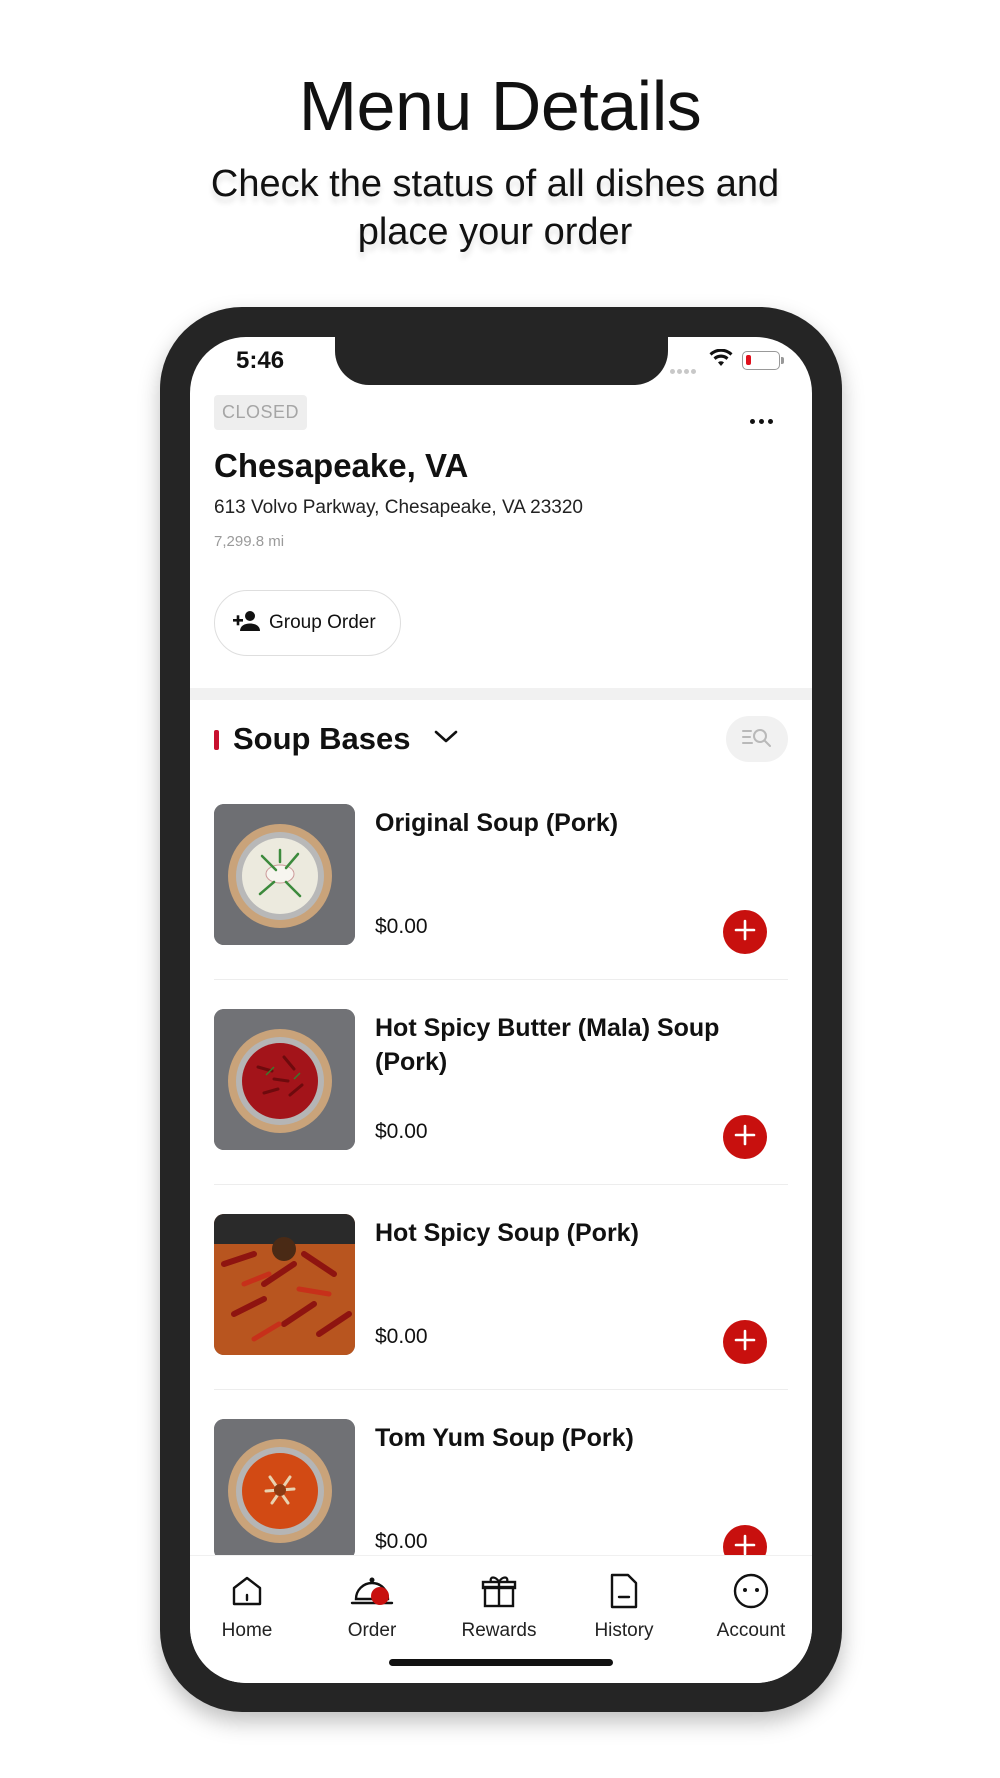 This screenshot has width=1000, height=1778. I want to click on status-time: 5:46, so click(260, 360).